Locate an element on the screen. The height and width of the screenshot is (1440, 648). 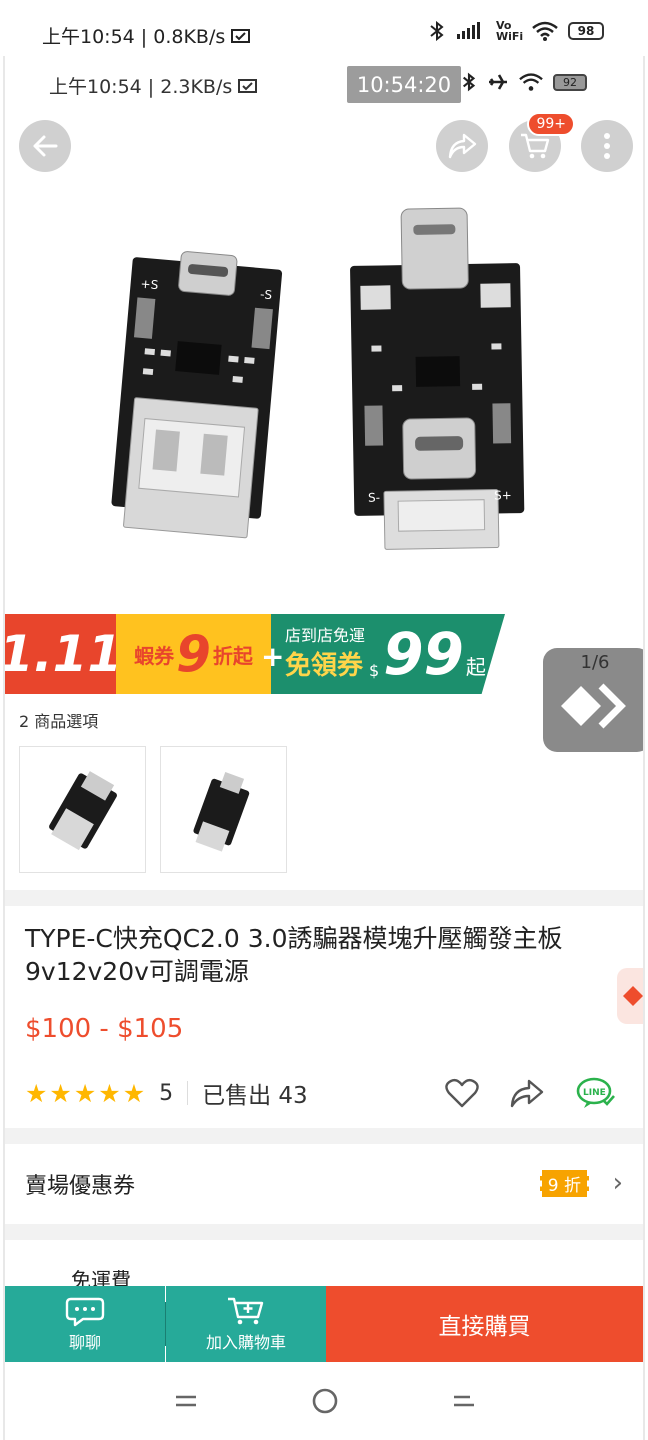
svg-text: S+ is located at coordinates (503, 495).